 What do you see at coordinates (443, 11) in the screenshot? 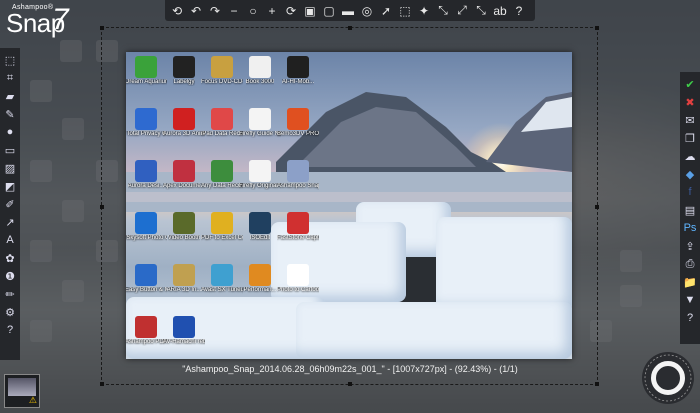
I see `resize-icon: ⤡` at bounding box center [443, 11].